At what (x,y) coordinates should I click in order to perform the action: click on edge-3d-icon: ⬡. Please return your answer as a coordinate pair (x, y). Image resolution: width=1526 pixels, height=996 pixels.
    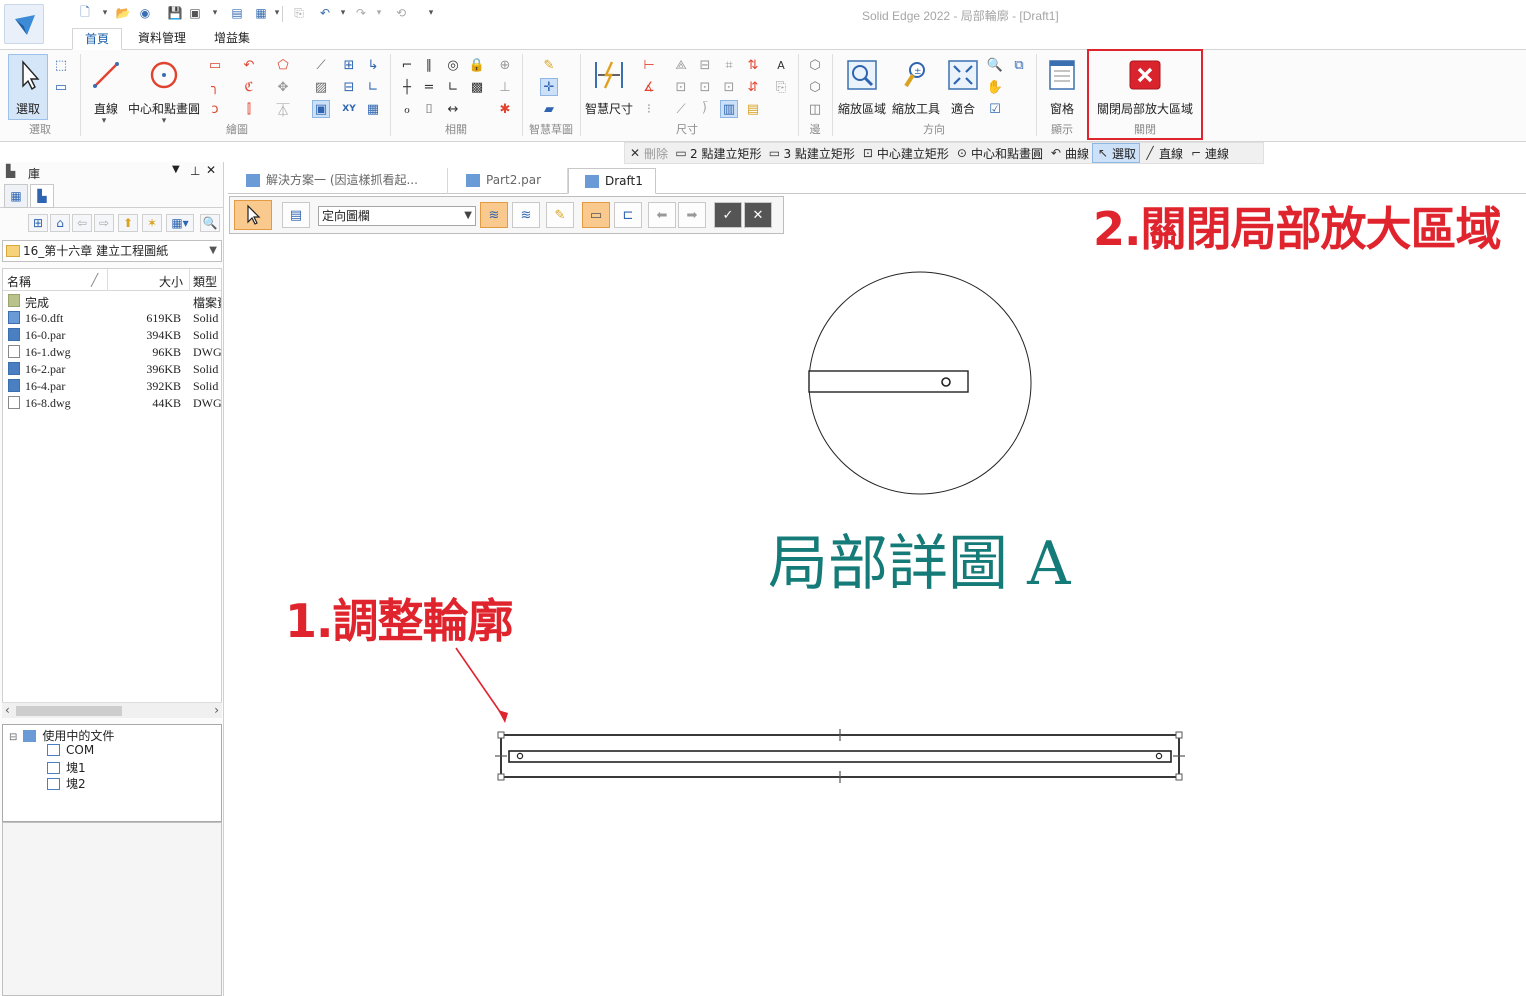
    Looking at the image, I should click on (815, 65).